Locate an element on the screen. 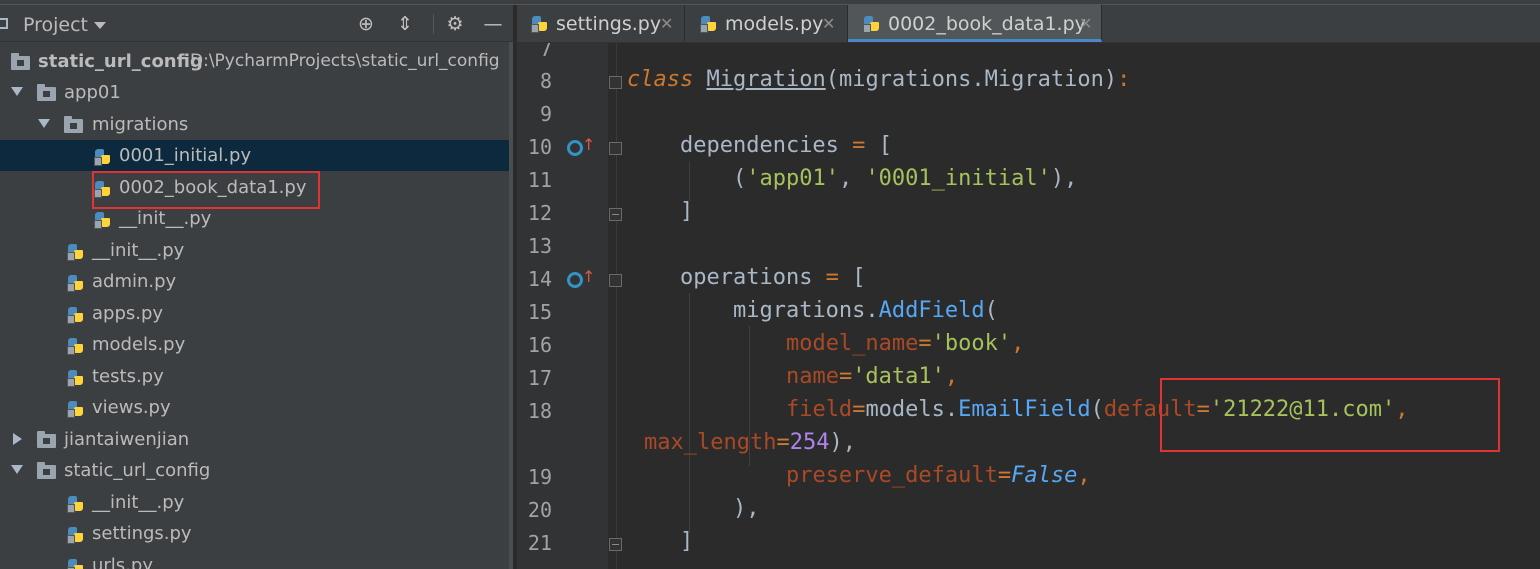 The height and width of the screenshot is (569, 1540). code-token: models. is located at coordinates (912, 409).